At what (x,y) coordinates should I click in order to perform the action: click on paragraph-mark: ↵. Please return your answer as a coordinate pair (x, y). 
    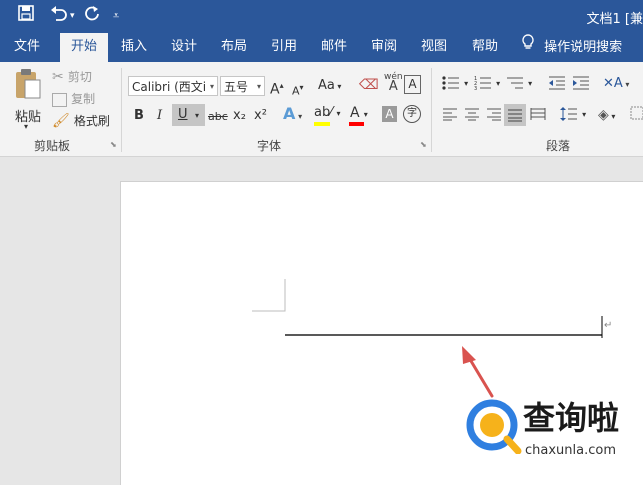
    Looking at the image, I should click on (608, 325).